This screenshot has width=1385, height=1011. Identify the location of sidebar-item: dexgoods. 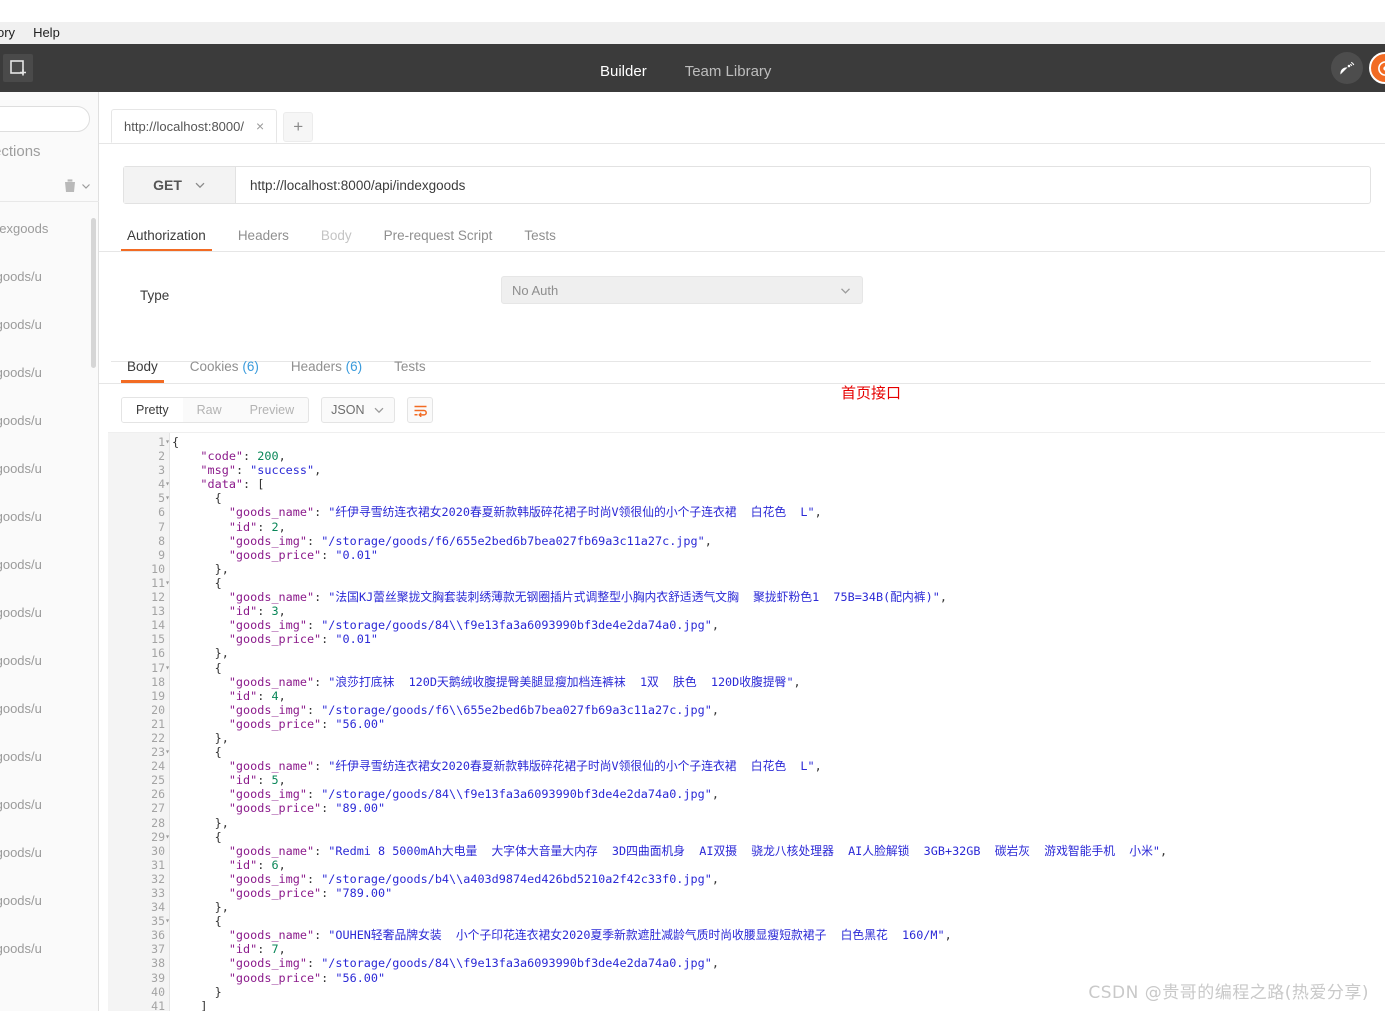
(49, 228).